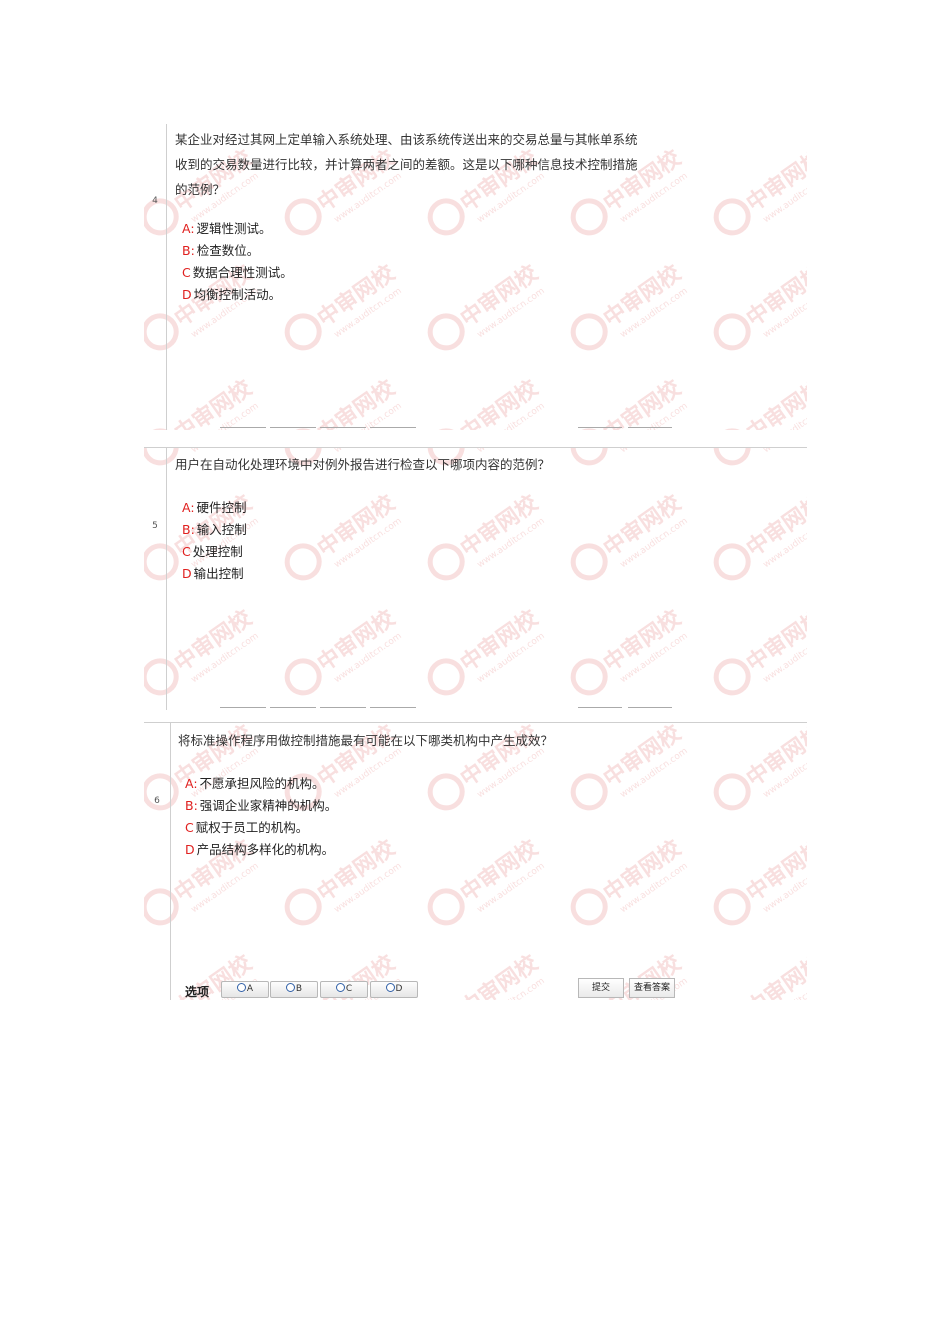  Describe the element at coordinates (268, 805) in the screenshot. I see `option-text: 强调企业家精神的机构。` at that location.